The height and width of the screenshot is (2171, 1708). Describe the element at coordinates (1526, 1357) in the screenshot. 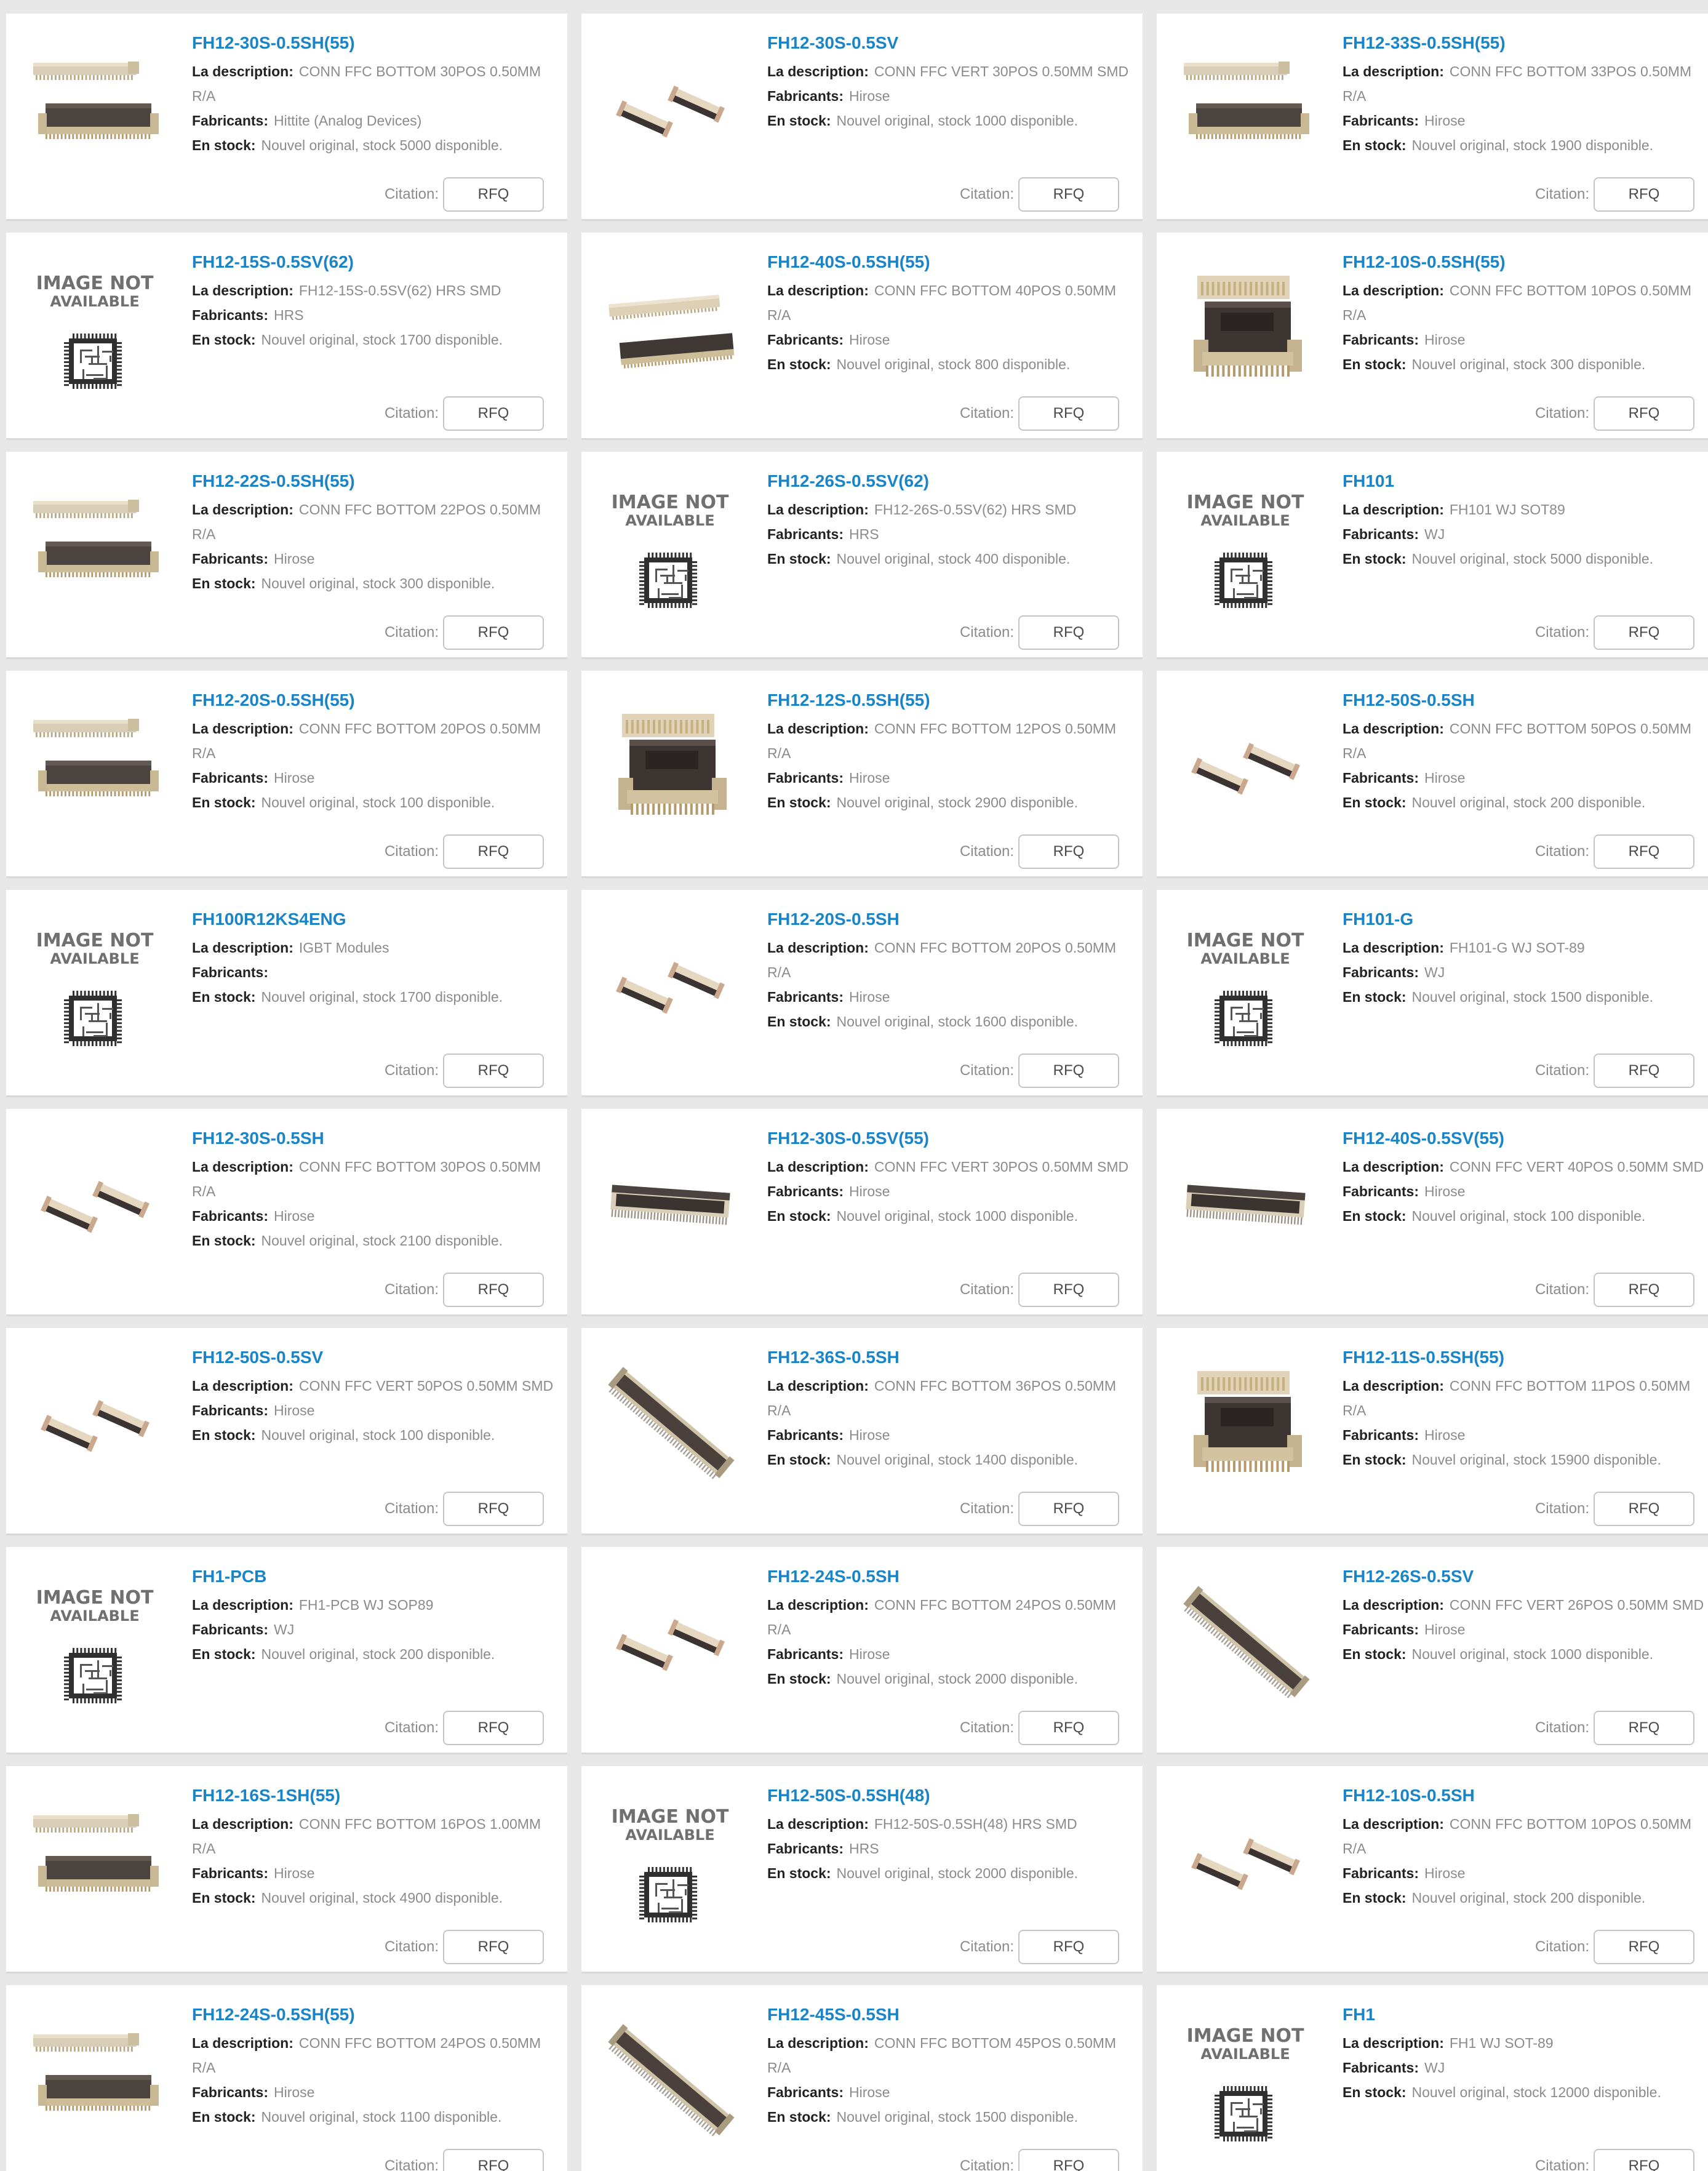

I see `part-number-link: FH12-11S-0.5SH(55)` at that location.